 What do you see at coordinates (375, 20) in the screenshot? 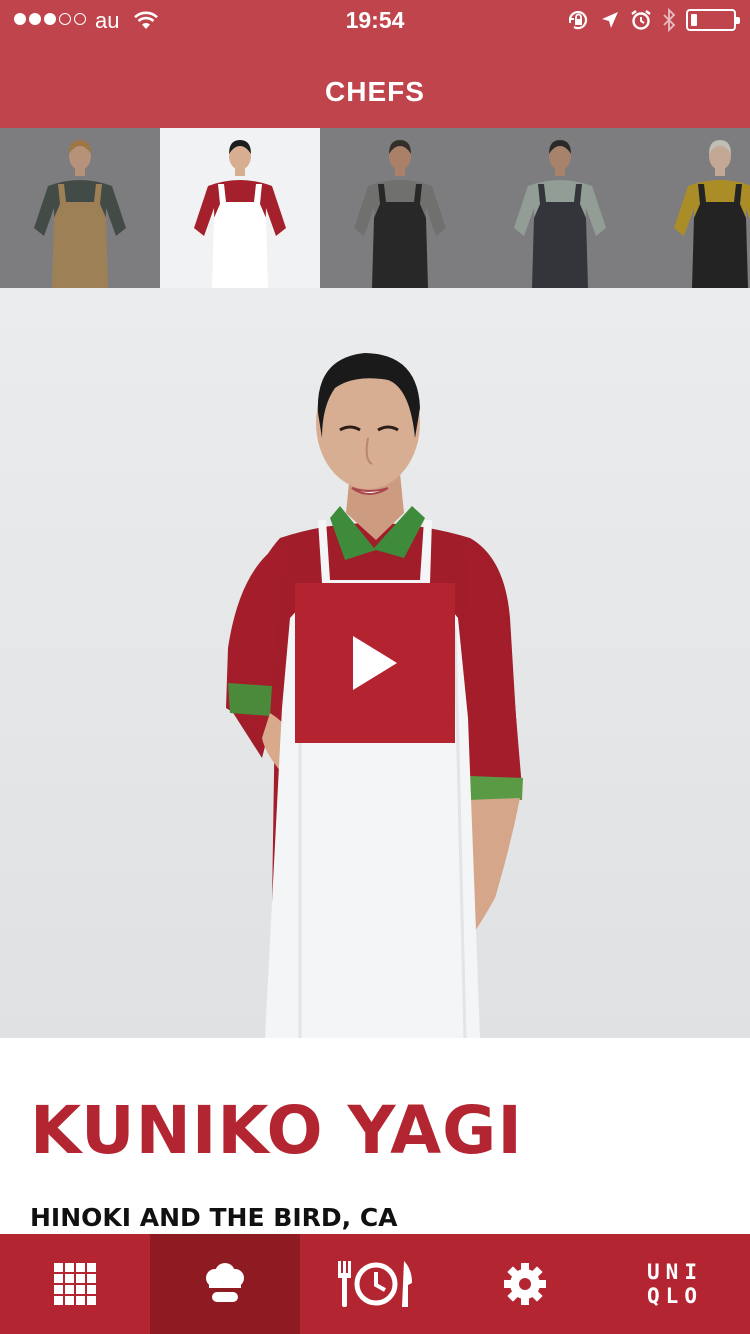
I see `status-bar: au 19:54` at bounding box center [375, 20].